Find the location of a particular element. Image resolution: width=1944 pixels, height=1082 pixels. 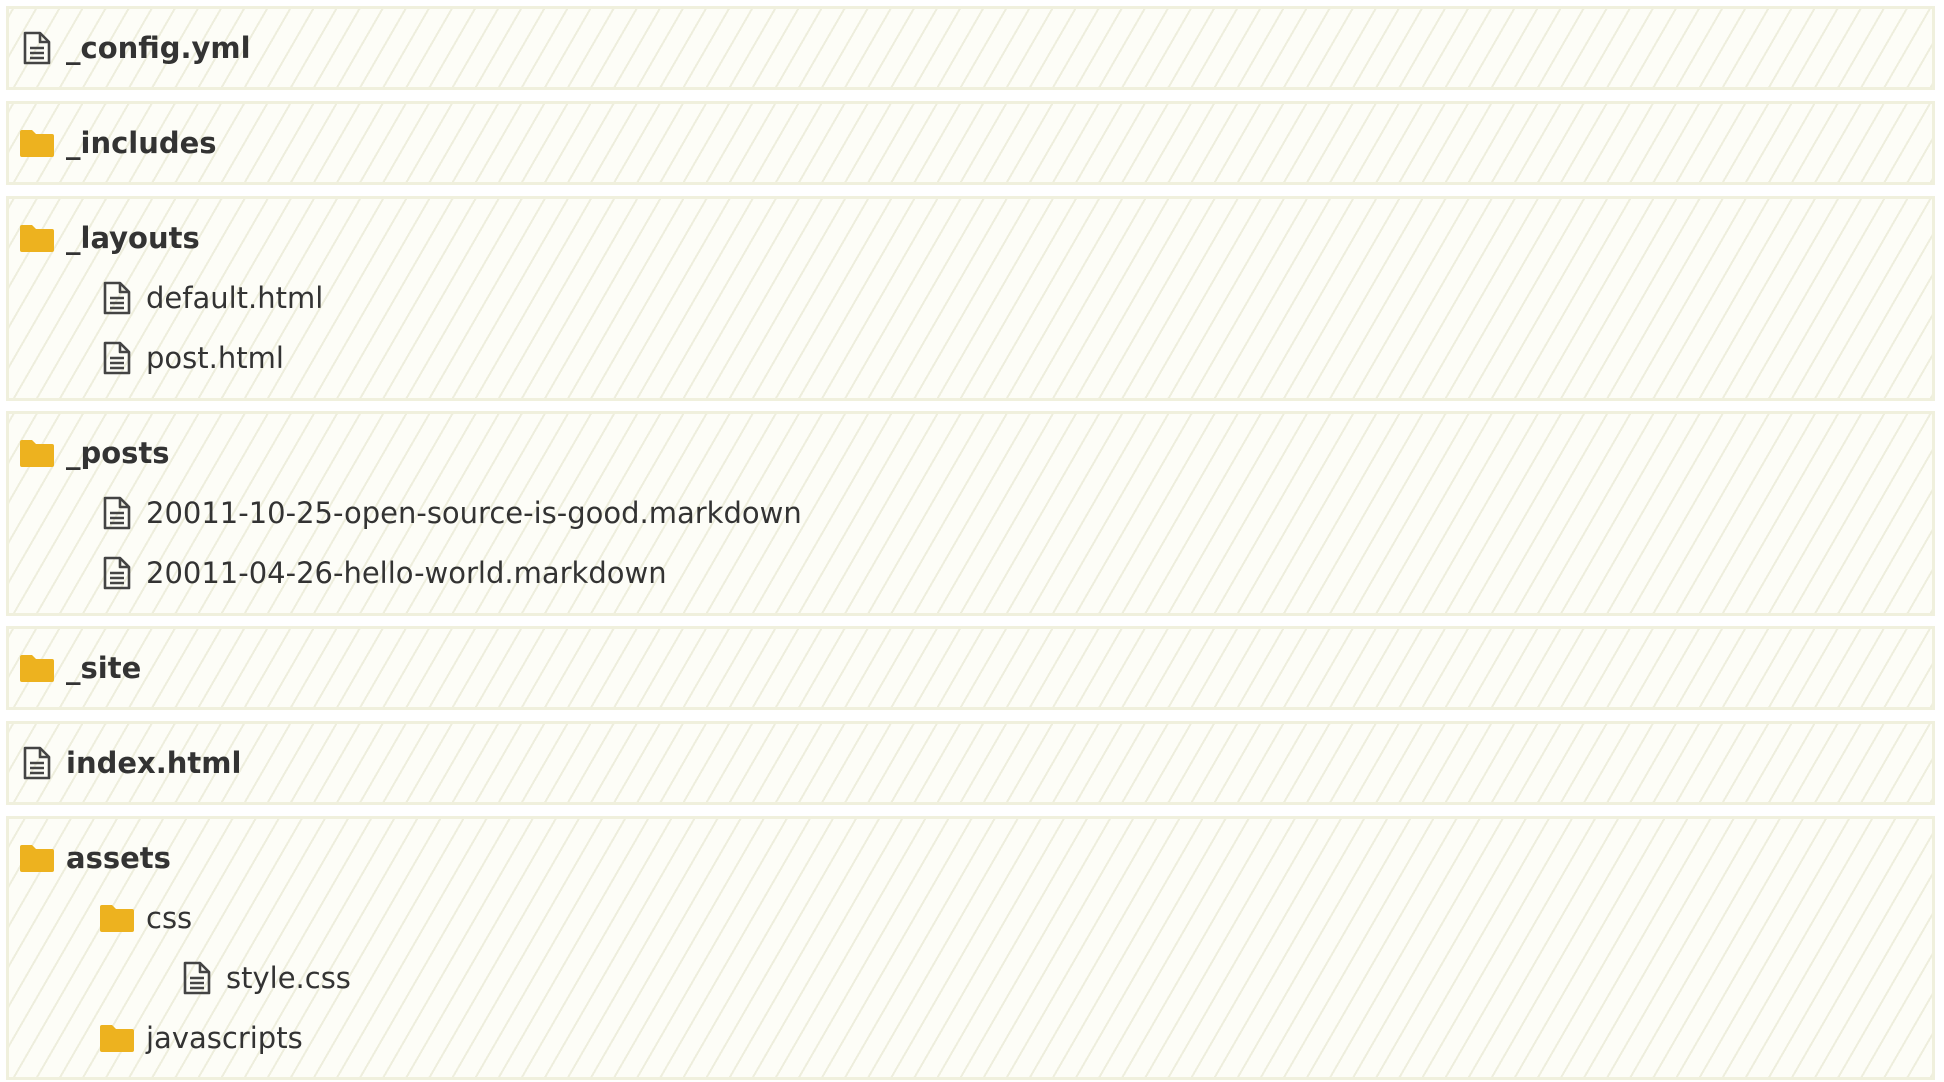

tree-item-site-folder: _site is located at coordinates (79, 668).